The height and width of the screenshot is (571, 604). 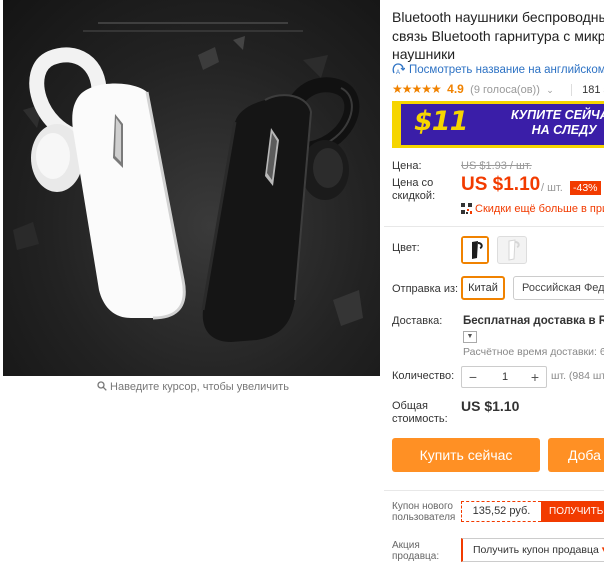 What do you see at coordinates (473, 377) in the screenshot?
I see `quantity-decrease-button: −` at bounding box center [473, 377].